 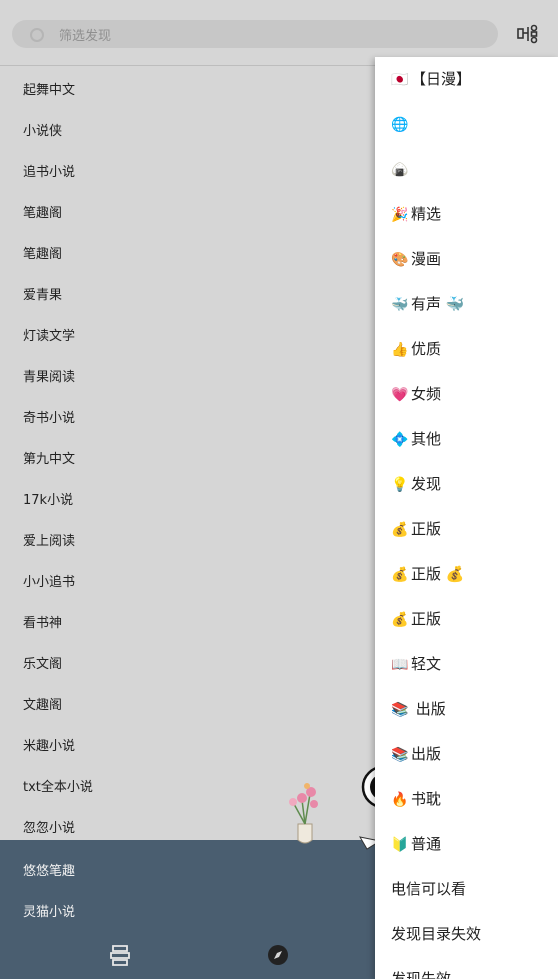 What do you see at coordinates (187, 955) in the screenshot?
I see `bottom-nav` at bounding box center [187, 955].